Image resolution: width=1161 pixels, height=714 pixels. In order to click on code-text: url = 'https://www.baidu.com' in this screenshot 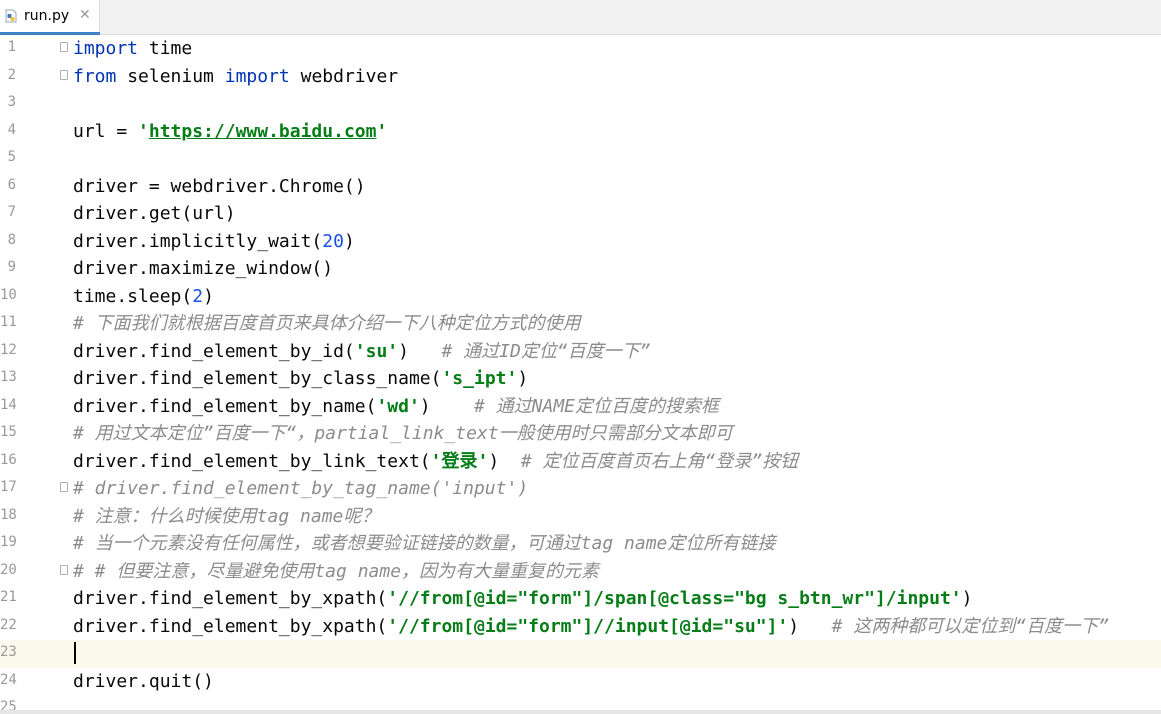, I will do `click(230, 132)`.